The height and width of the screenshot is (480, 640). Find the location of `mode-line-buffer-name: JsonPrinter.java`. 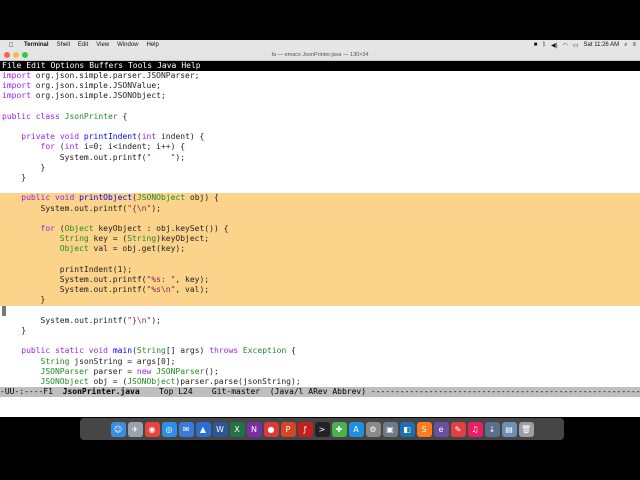

mode-line-buffer-name: JsonPrinter.java is located at coordinates (101, 391).